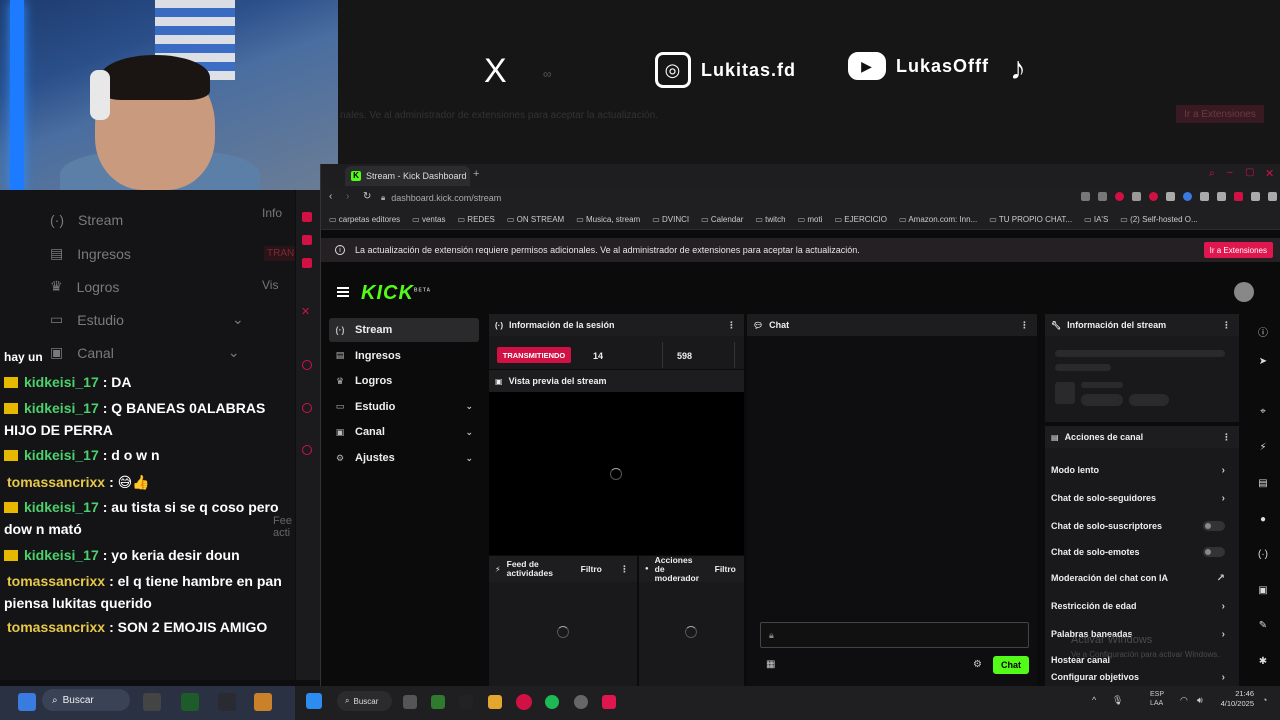 The width and height of the screenshot is (1280, 720). I want to click on profile-avatar, so click(1244, 292).